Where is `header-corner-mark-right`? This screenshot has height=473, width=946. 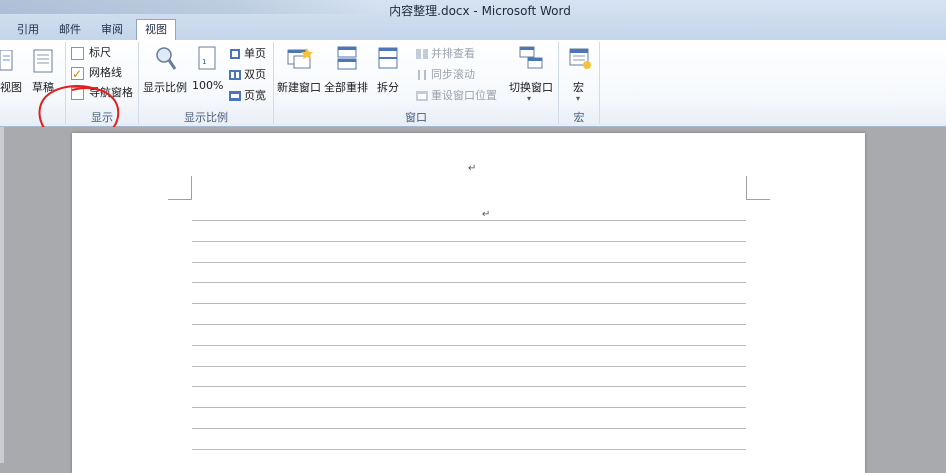 header-corner-mark-right is located at coordinates (746, 188).